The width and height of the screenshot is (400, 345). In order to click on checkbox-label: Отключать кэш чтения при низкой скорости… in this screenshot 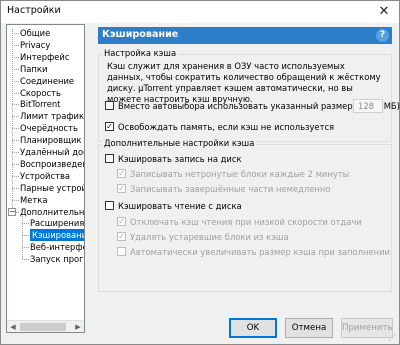, I will do `click(246, 222)`.